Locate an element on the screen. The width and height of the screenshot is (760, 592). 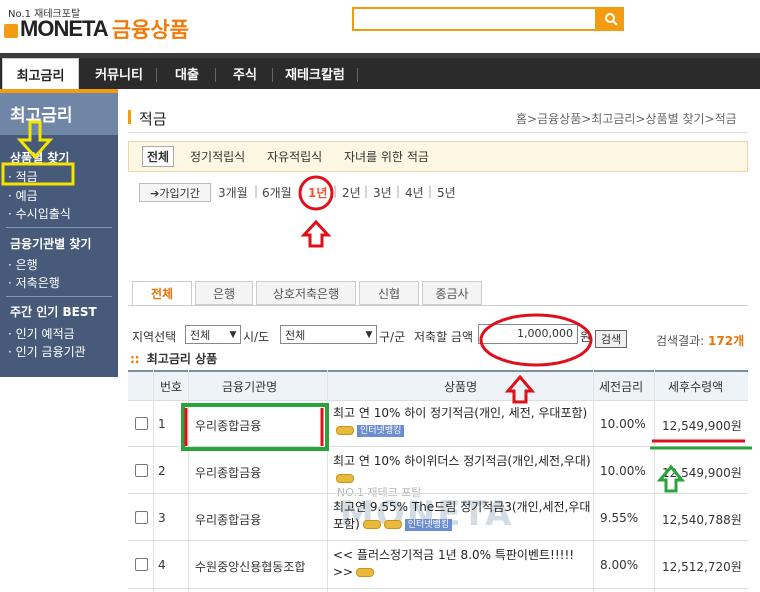
nav-community: 커뮤니티 is located at coordinates (119, 73).